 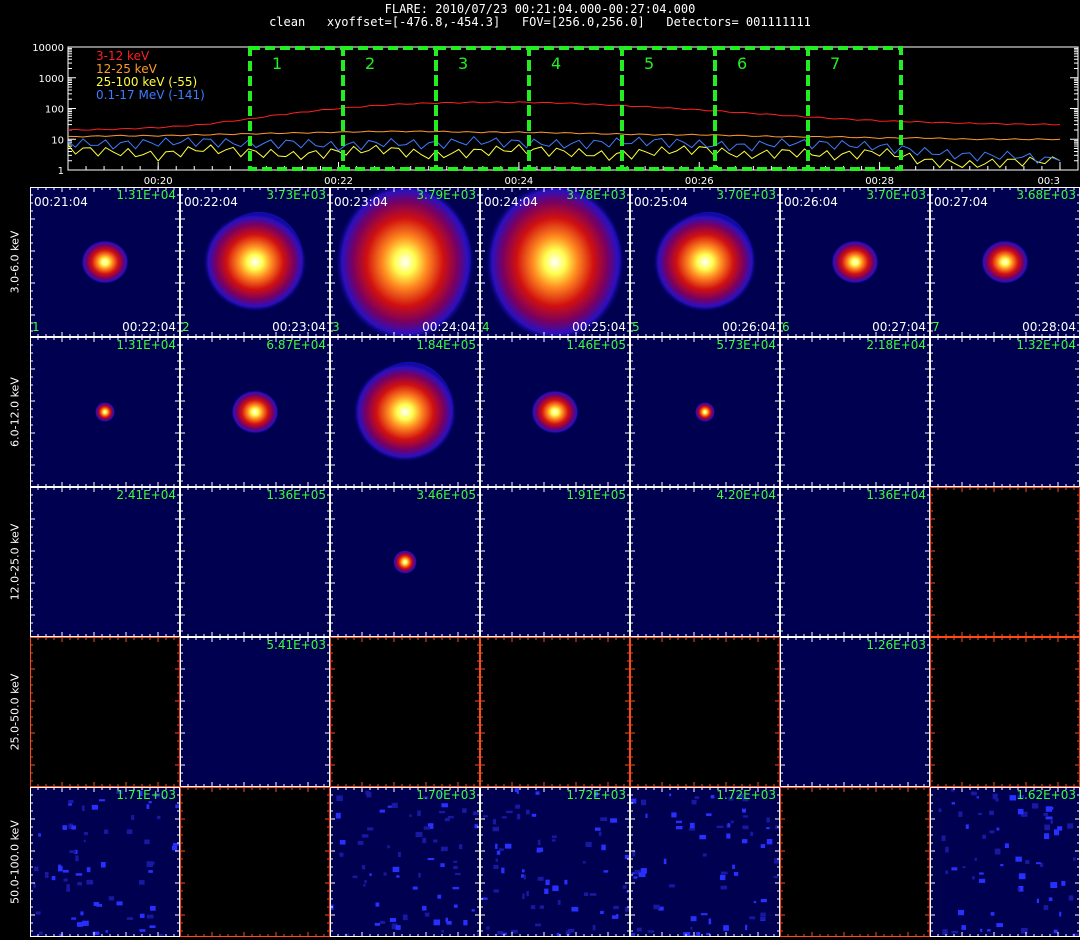 I want to click on time-start: 00:24:04, so click(x=511, y=202).